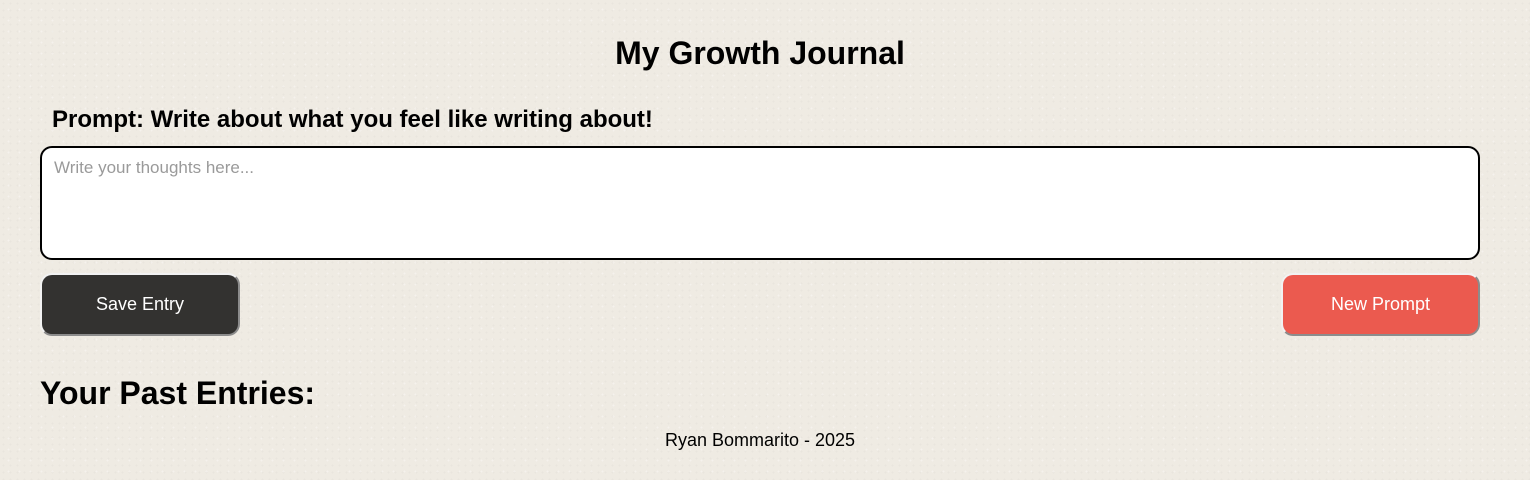 The width and height of the screenshot is (1530, 480). Describe the element at coordinates (178, 393) in the screenshot. I see `past-entries-heading: Your Past Entries:` at that location.